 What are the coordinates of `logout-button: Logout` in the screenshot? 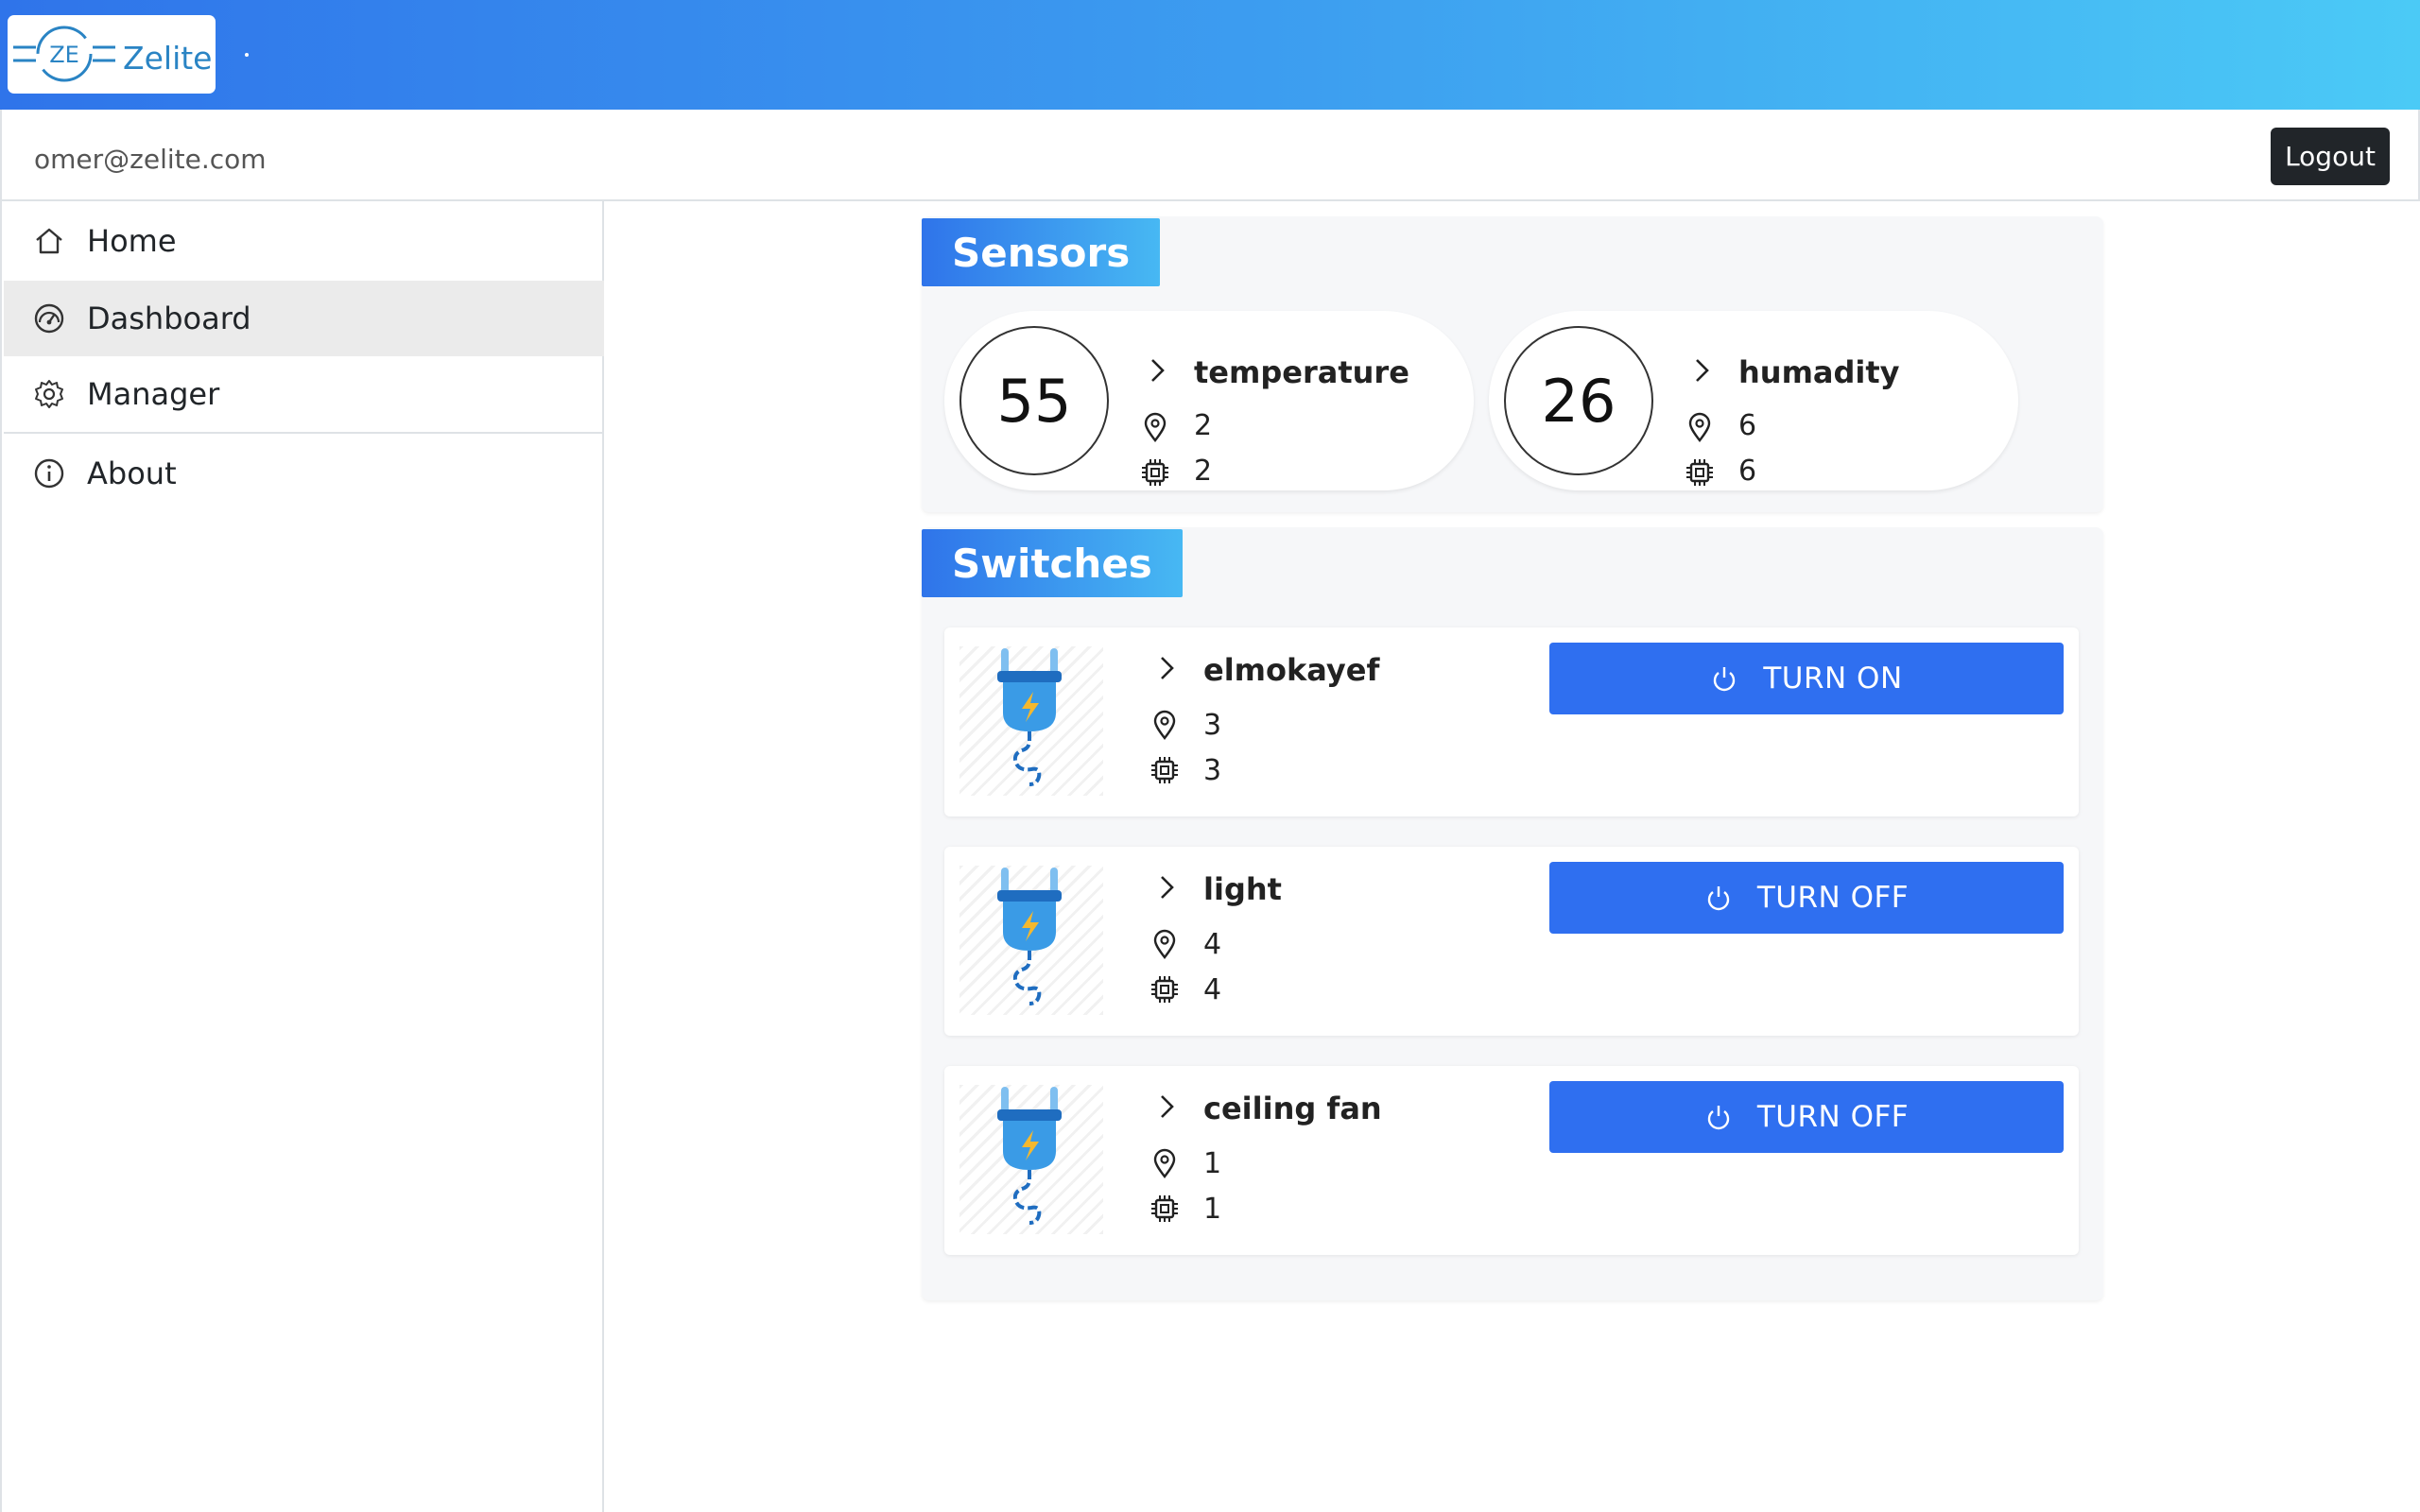 It's located at (2331, 156).